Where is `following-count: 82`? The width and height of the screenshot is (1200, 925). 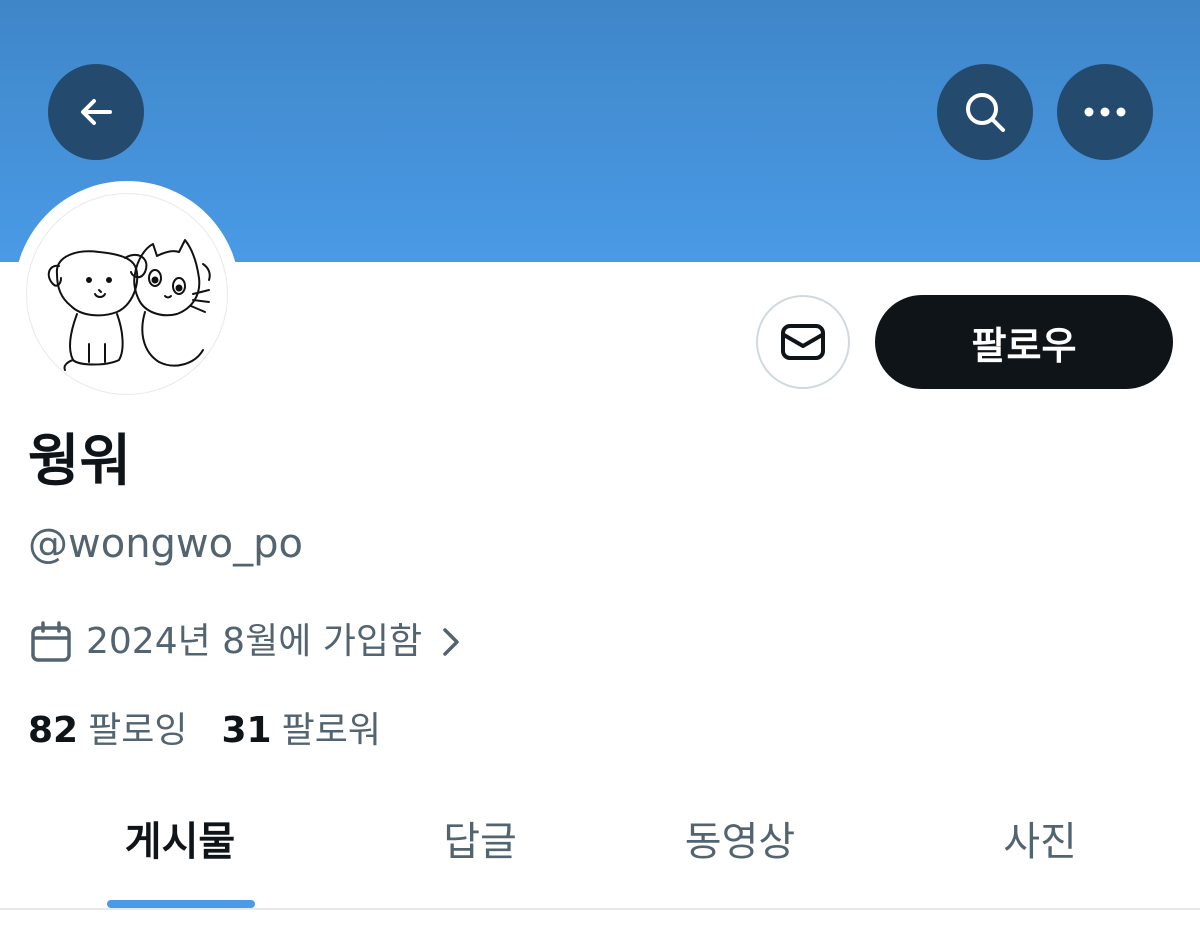
following-count: 82 is located at coordinates (53, 730).